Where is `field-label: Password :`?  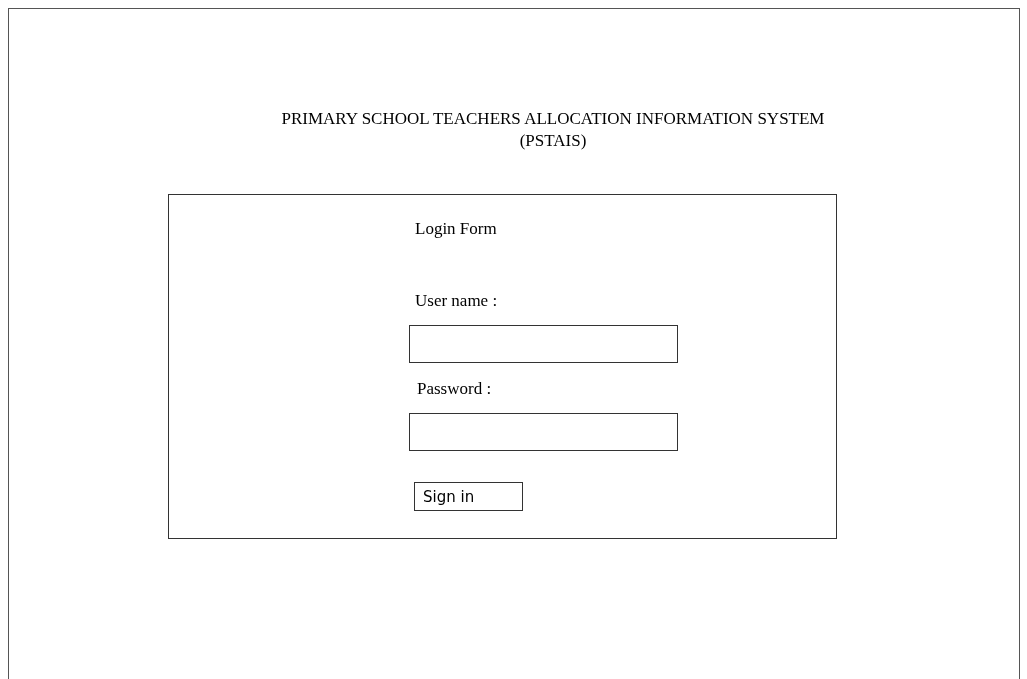
field-label: Password : is located at coordinates (454, 389).